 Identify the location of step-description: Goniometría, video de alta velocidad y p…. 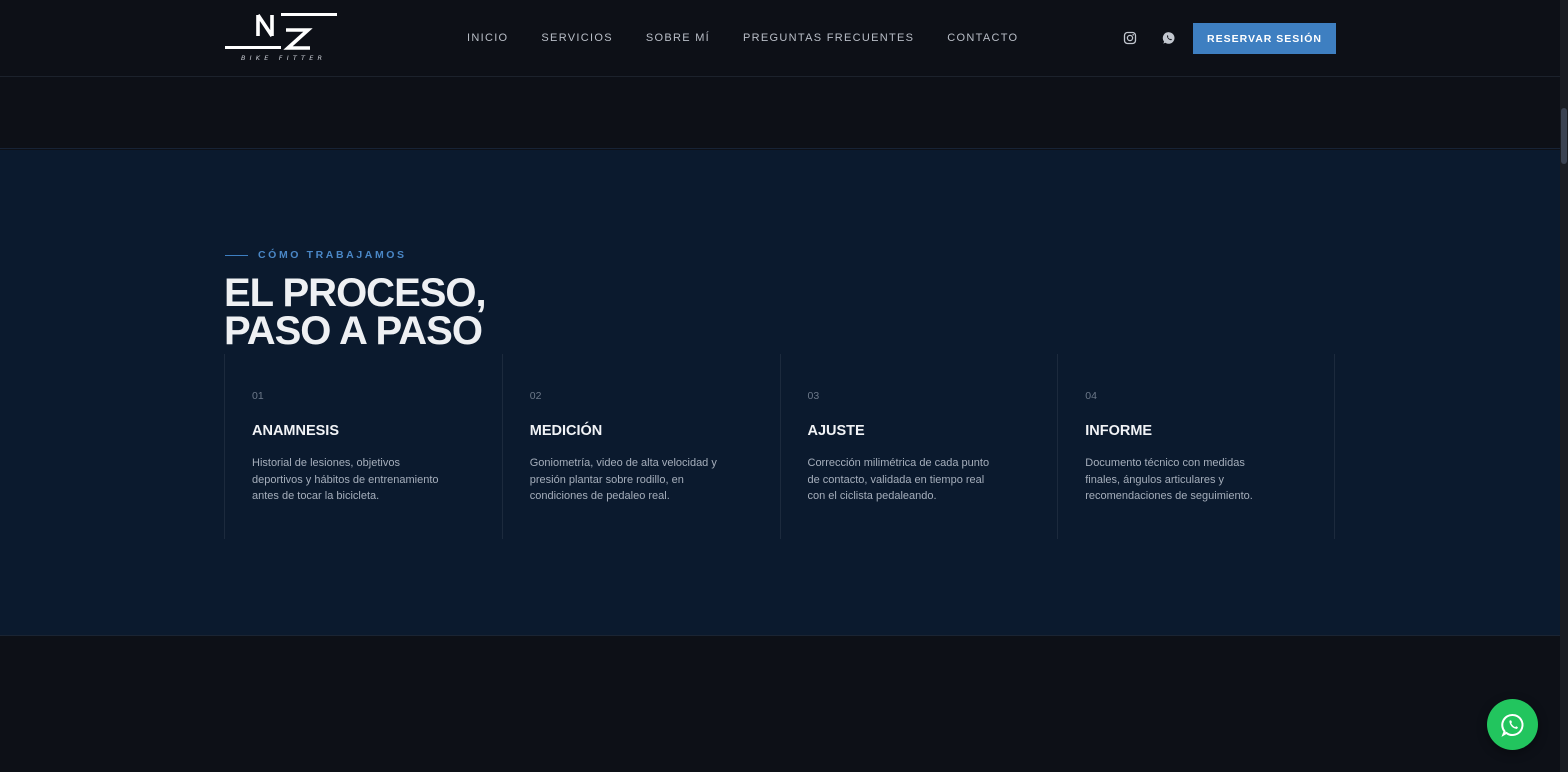
(623, 479).